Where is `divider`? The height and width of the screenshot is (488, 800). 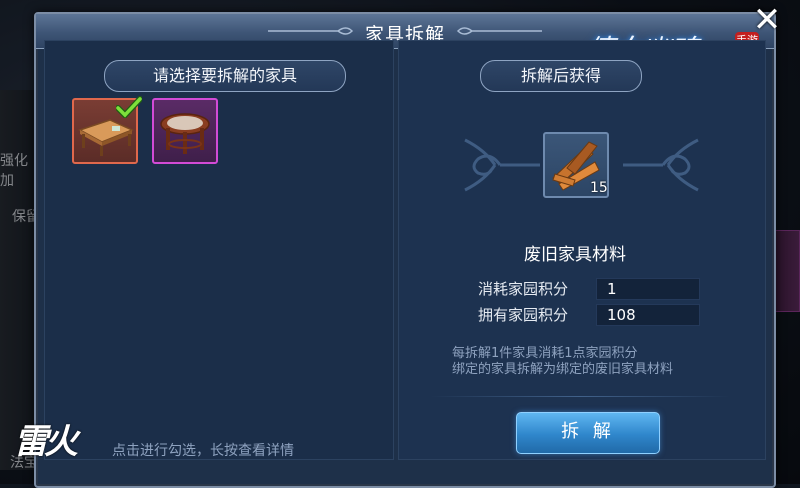 divider is located at coordinates (580, 396).